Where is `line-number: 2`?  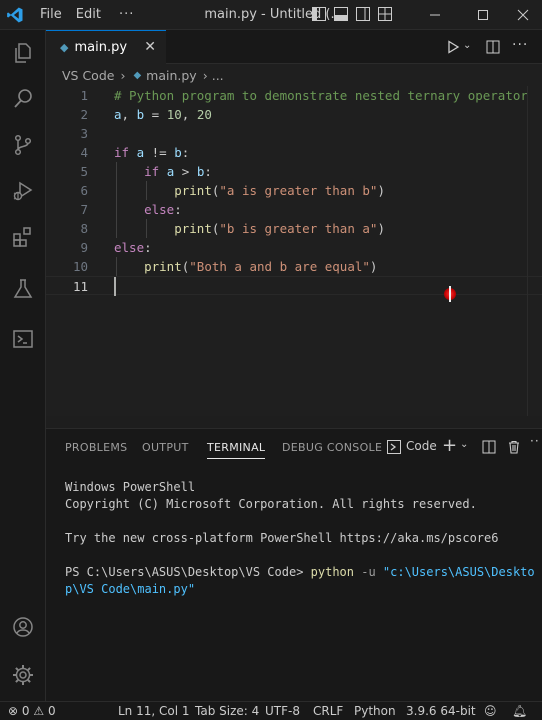
line-number: 2 is located at coordinates (84, 114).